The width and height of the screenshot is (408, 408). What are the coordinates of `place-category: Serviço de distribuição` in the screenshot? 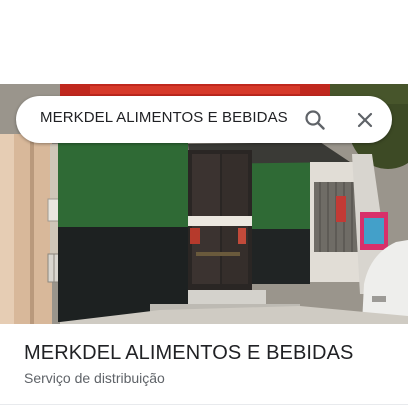 It's located at (94, 378).